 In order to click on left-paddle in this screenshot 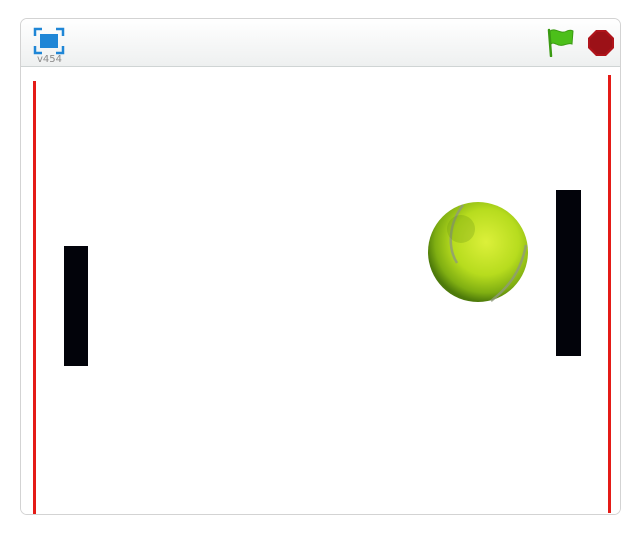, I will do `click(76, 306)`.